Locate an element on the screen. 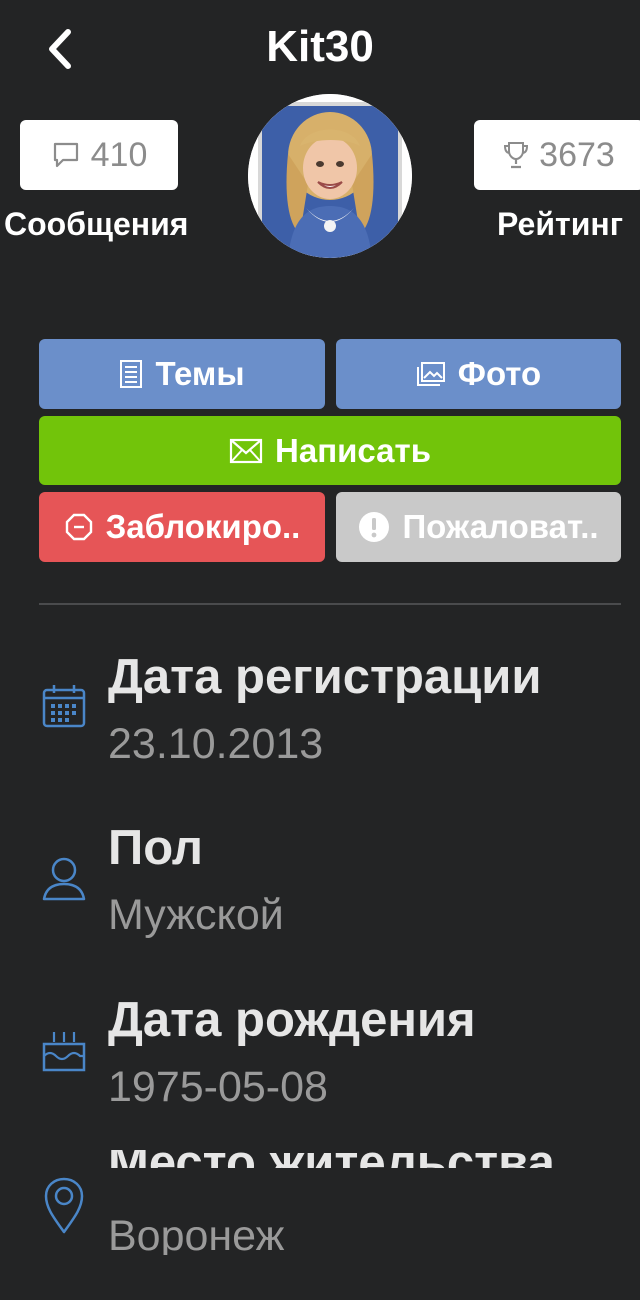  messages-counter: 410 is located at coordinates (99, 155).